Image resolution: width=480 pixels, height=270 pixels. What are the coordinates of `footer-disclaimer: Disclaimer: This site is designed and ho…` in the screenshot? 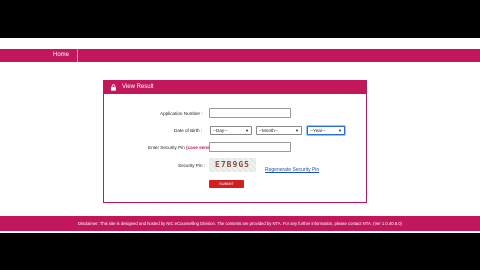 It's located at (240, 223).